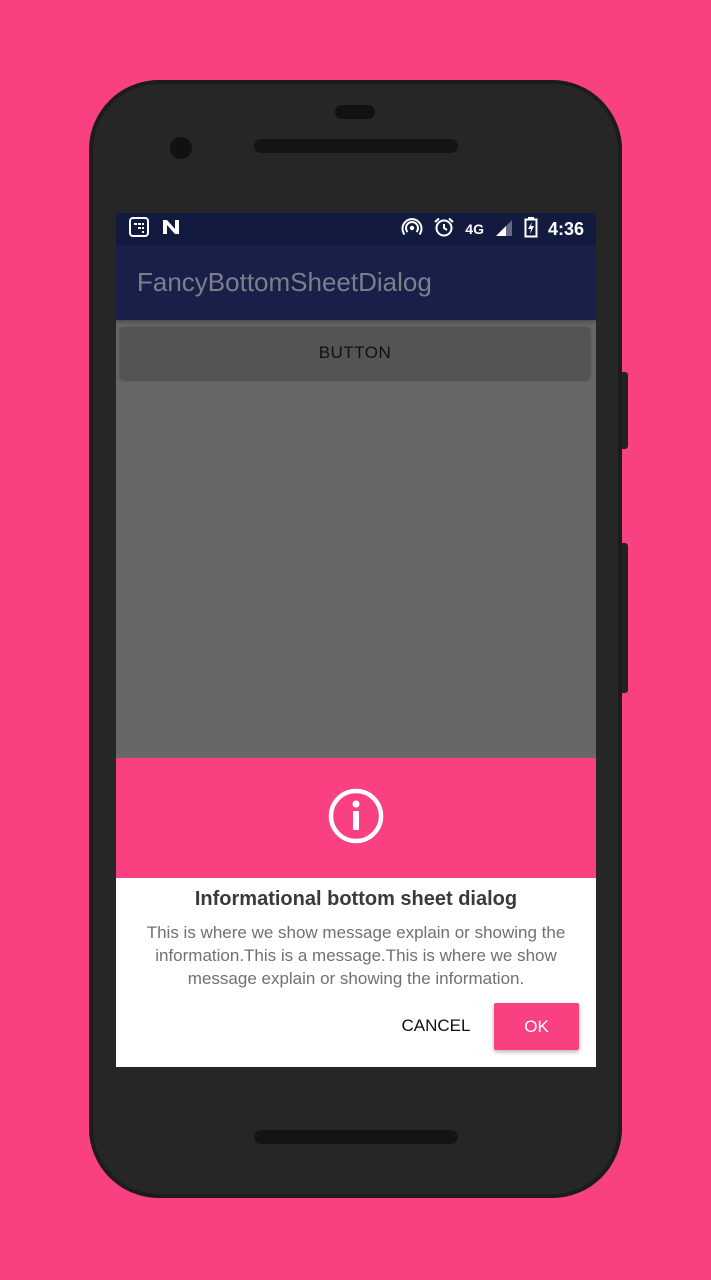 The height and width of the screenshot is (1280, 711). What do you see at coordinates (356, 229) in the screenshot?
I see `status-bar: 4G 4:36` at bounding box center [356, 229].